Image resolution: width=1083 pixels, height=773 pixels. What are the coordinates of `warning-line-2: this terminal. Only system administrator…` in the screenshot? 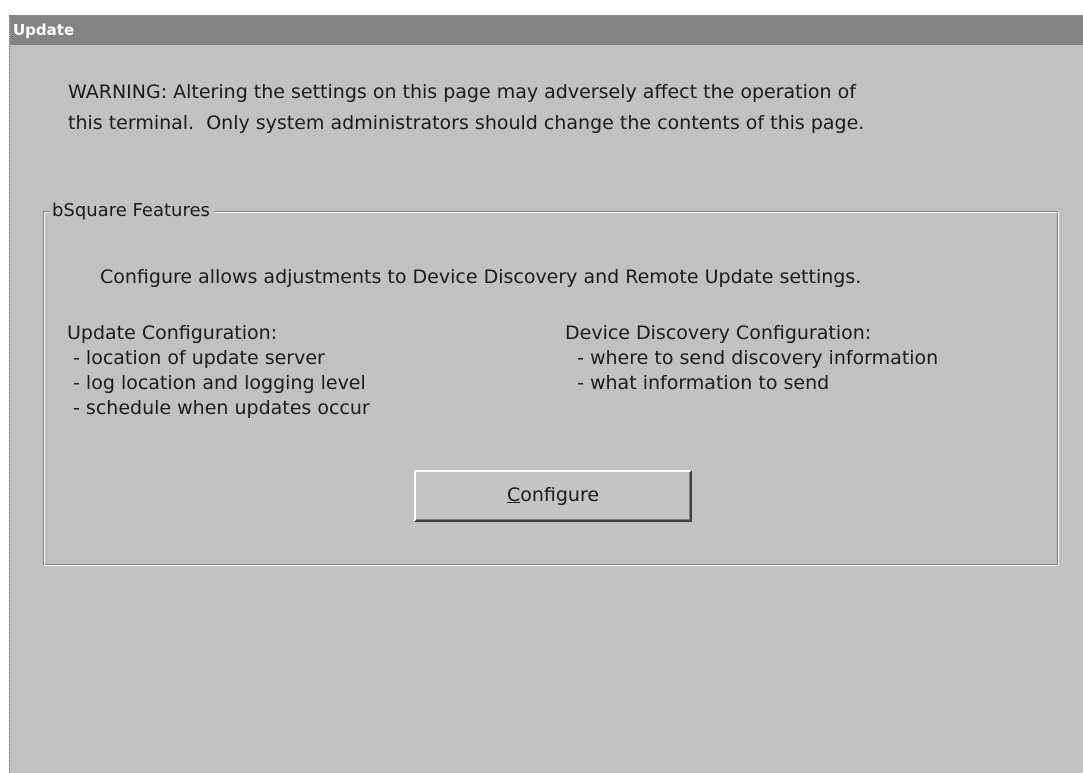 It's located at (466, 123).